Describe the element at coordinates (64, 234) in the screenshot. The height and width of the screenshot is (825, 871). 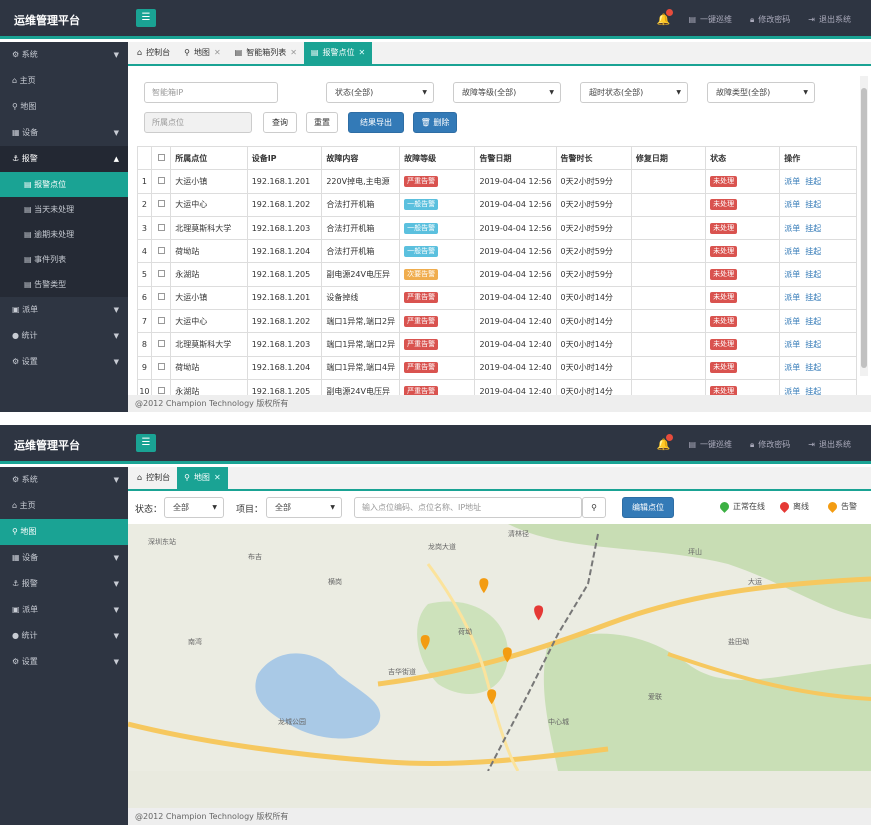
I see `sidebar-sub-overdue-unhandled: ▤ 逾期未处理` at that location.